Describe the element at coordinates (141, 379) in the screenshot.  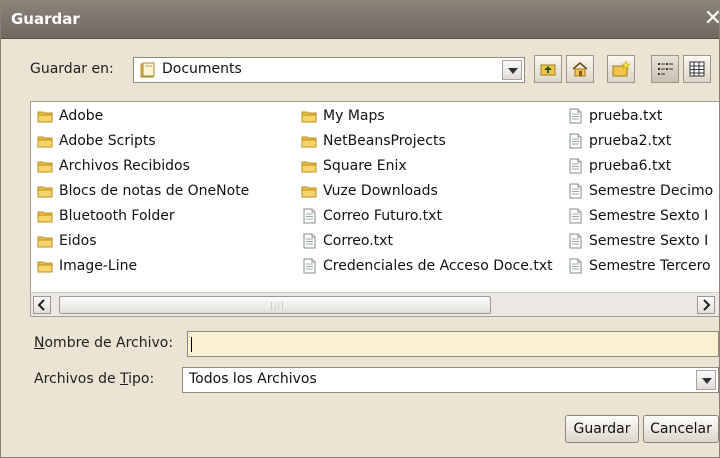
I see `filetype-label-suffix: ipo:` at that location.